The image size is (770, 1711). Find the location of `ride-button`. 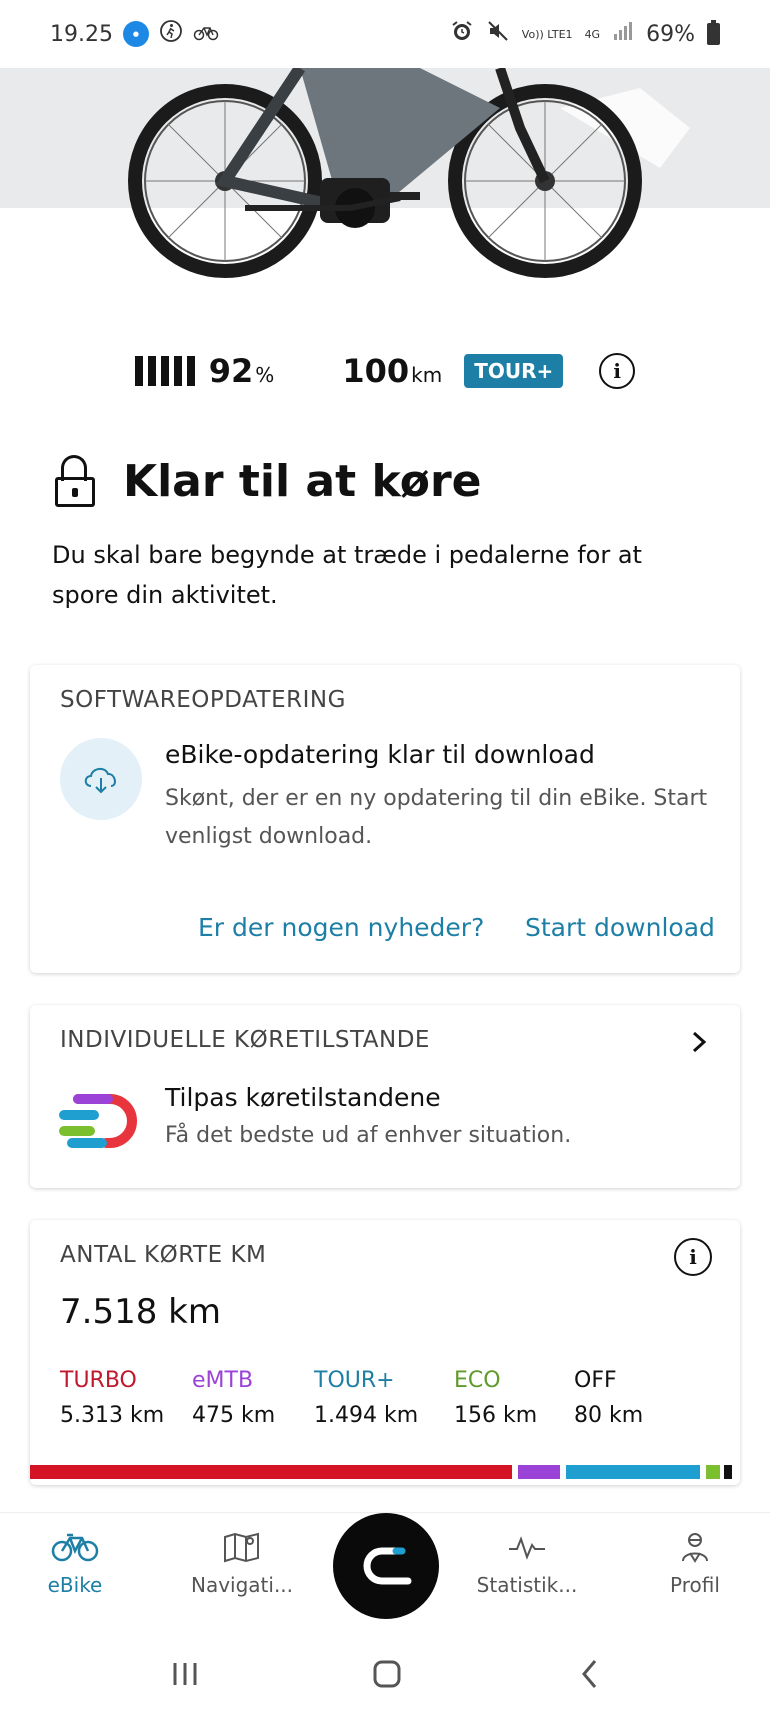

ride-button is located at coordinates (386, 1566).